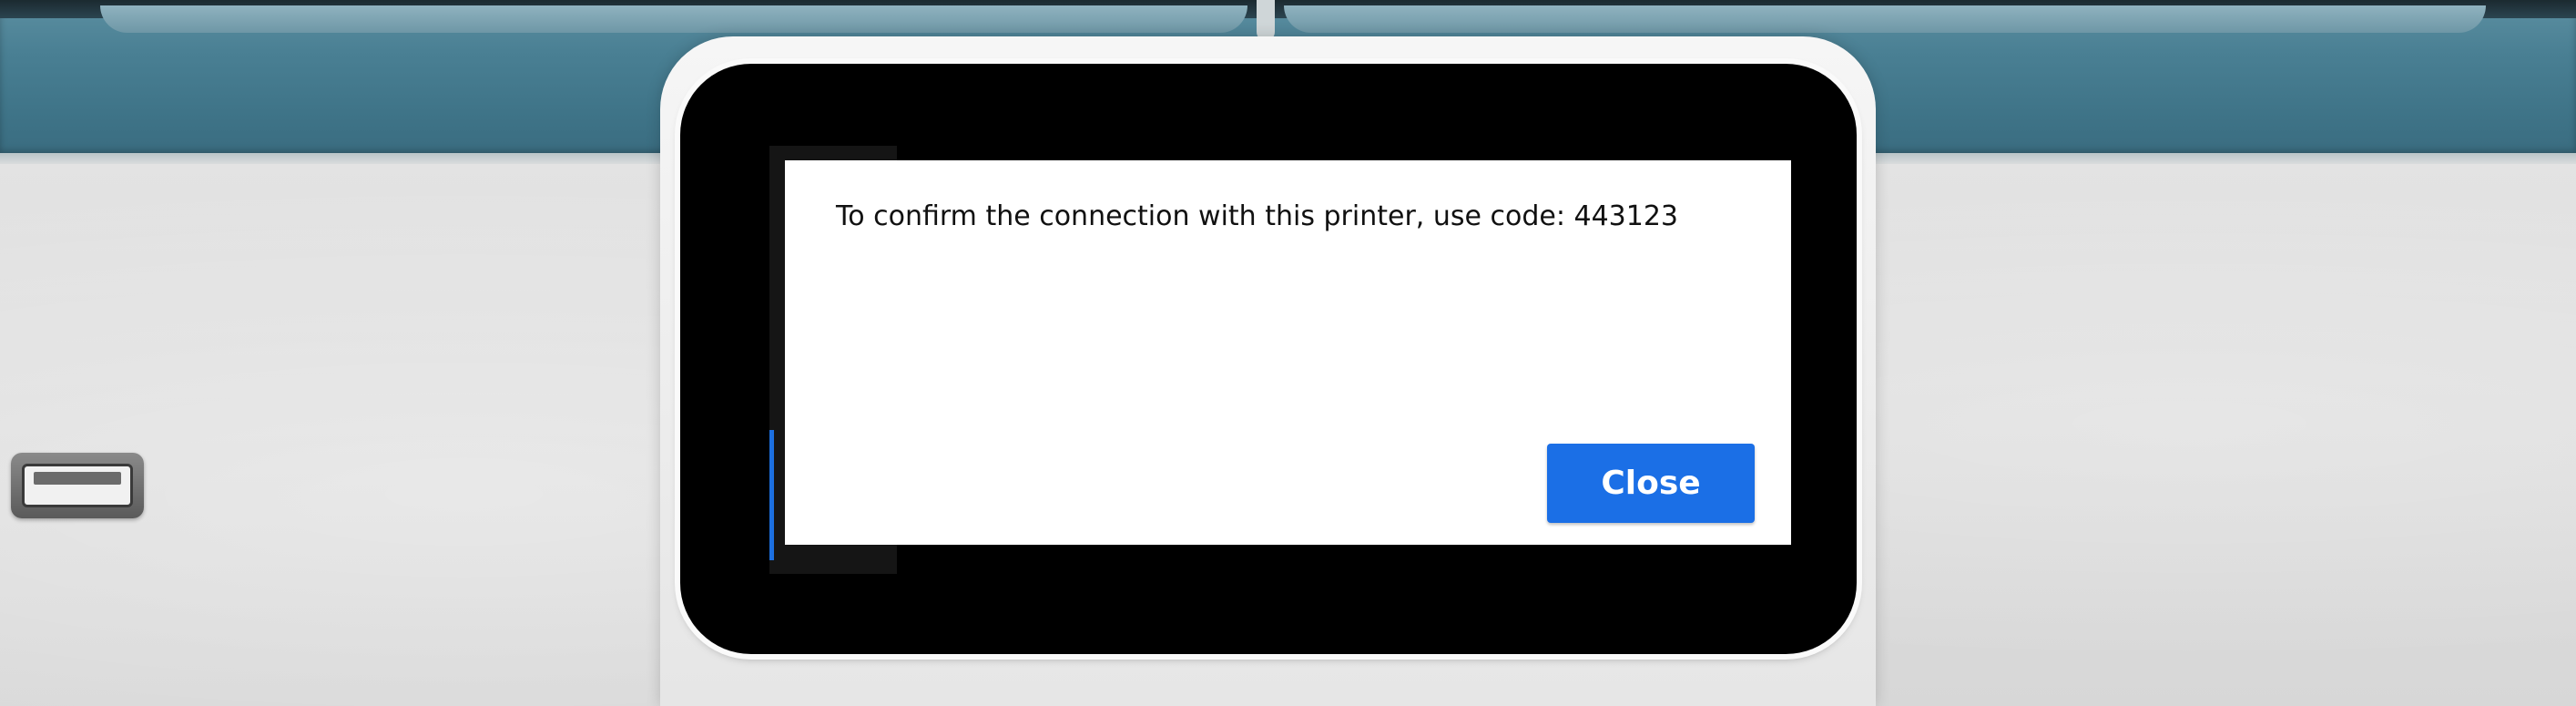  Describe the element at coordinates (1266, 20) in the screenshot. I see `lid-seam` at that location.